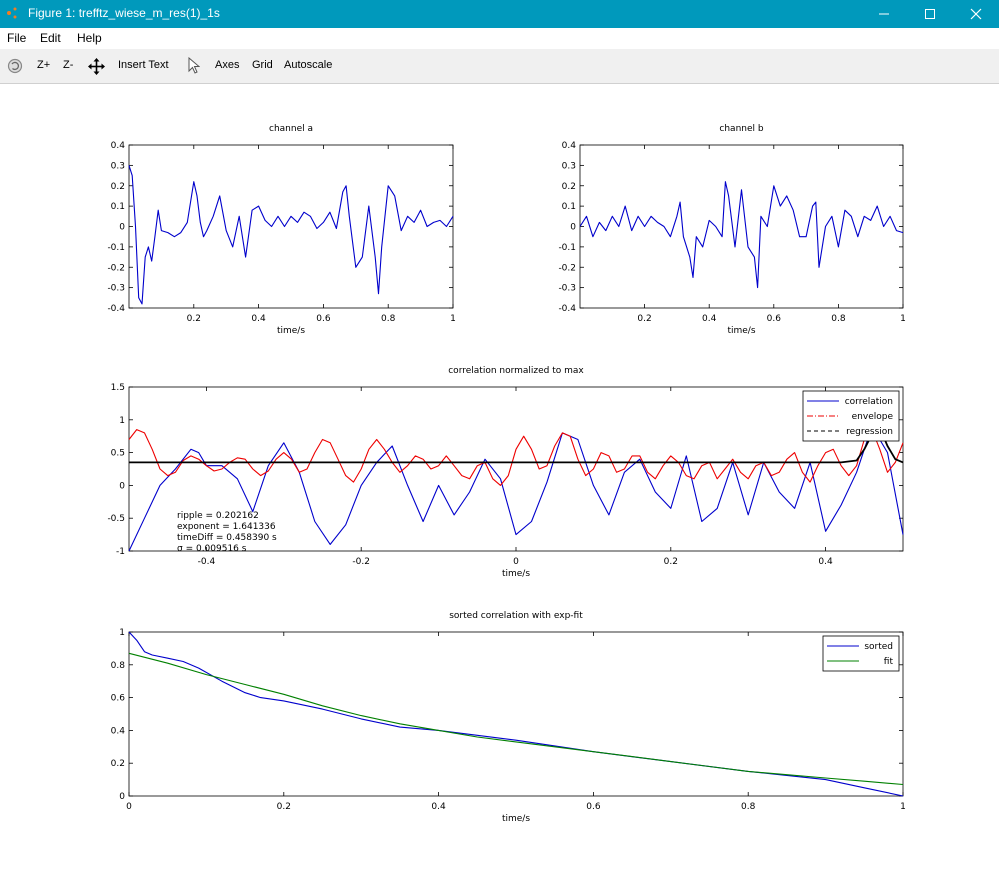 The width and height of the screenshot is (999, 883). I want to click on zoom-in-button: Z+, so click(43, 65).